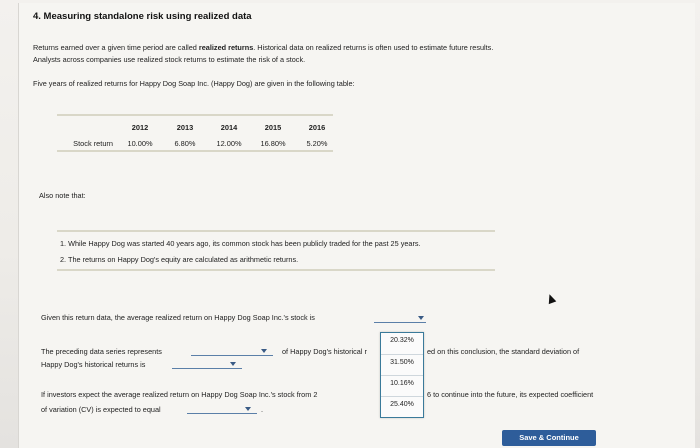  What do you see at coordinates (140, 127) in the screenshot?
I see `year-header: 2012` at bounding box center [140, 127].